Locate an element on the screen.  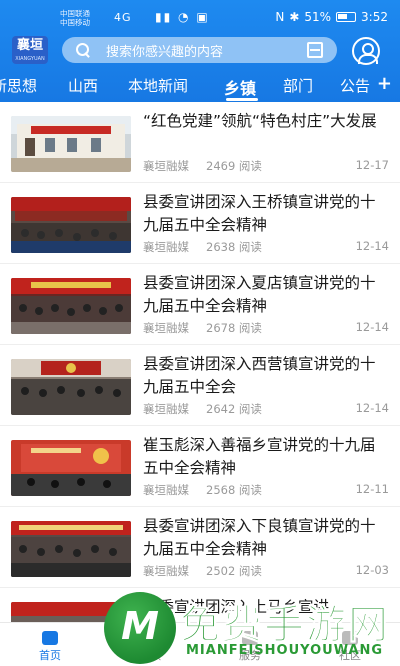
news-title: 县委宣讲团深入下良镇宣讲党的十九届五中全会精神 is located at coordinates (266, 538).